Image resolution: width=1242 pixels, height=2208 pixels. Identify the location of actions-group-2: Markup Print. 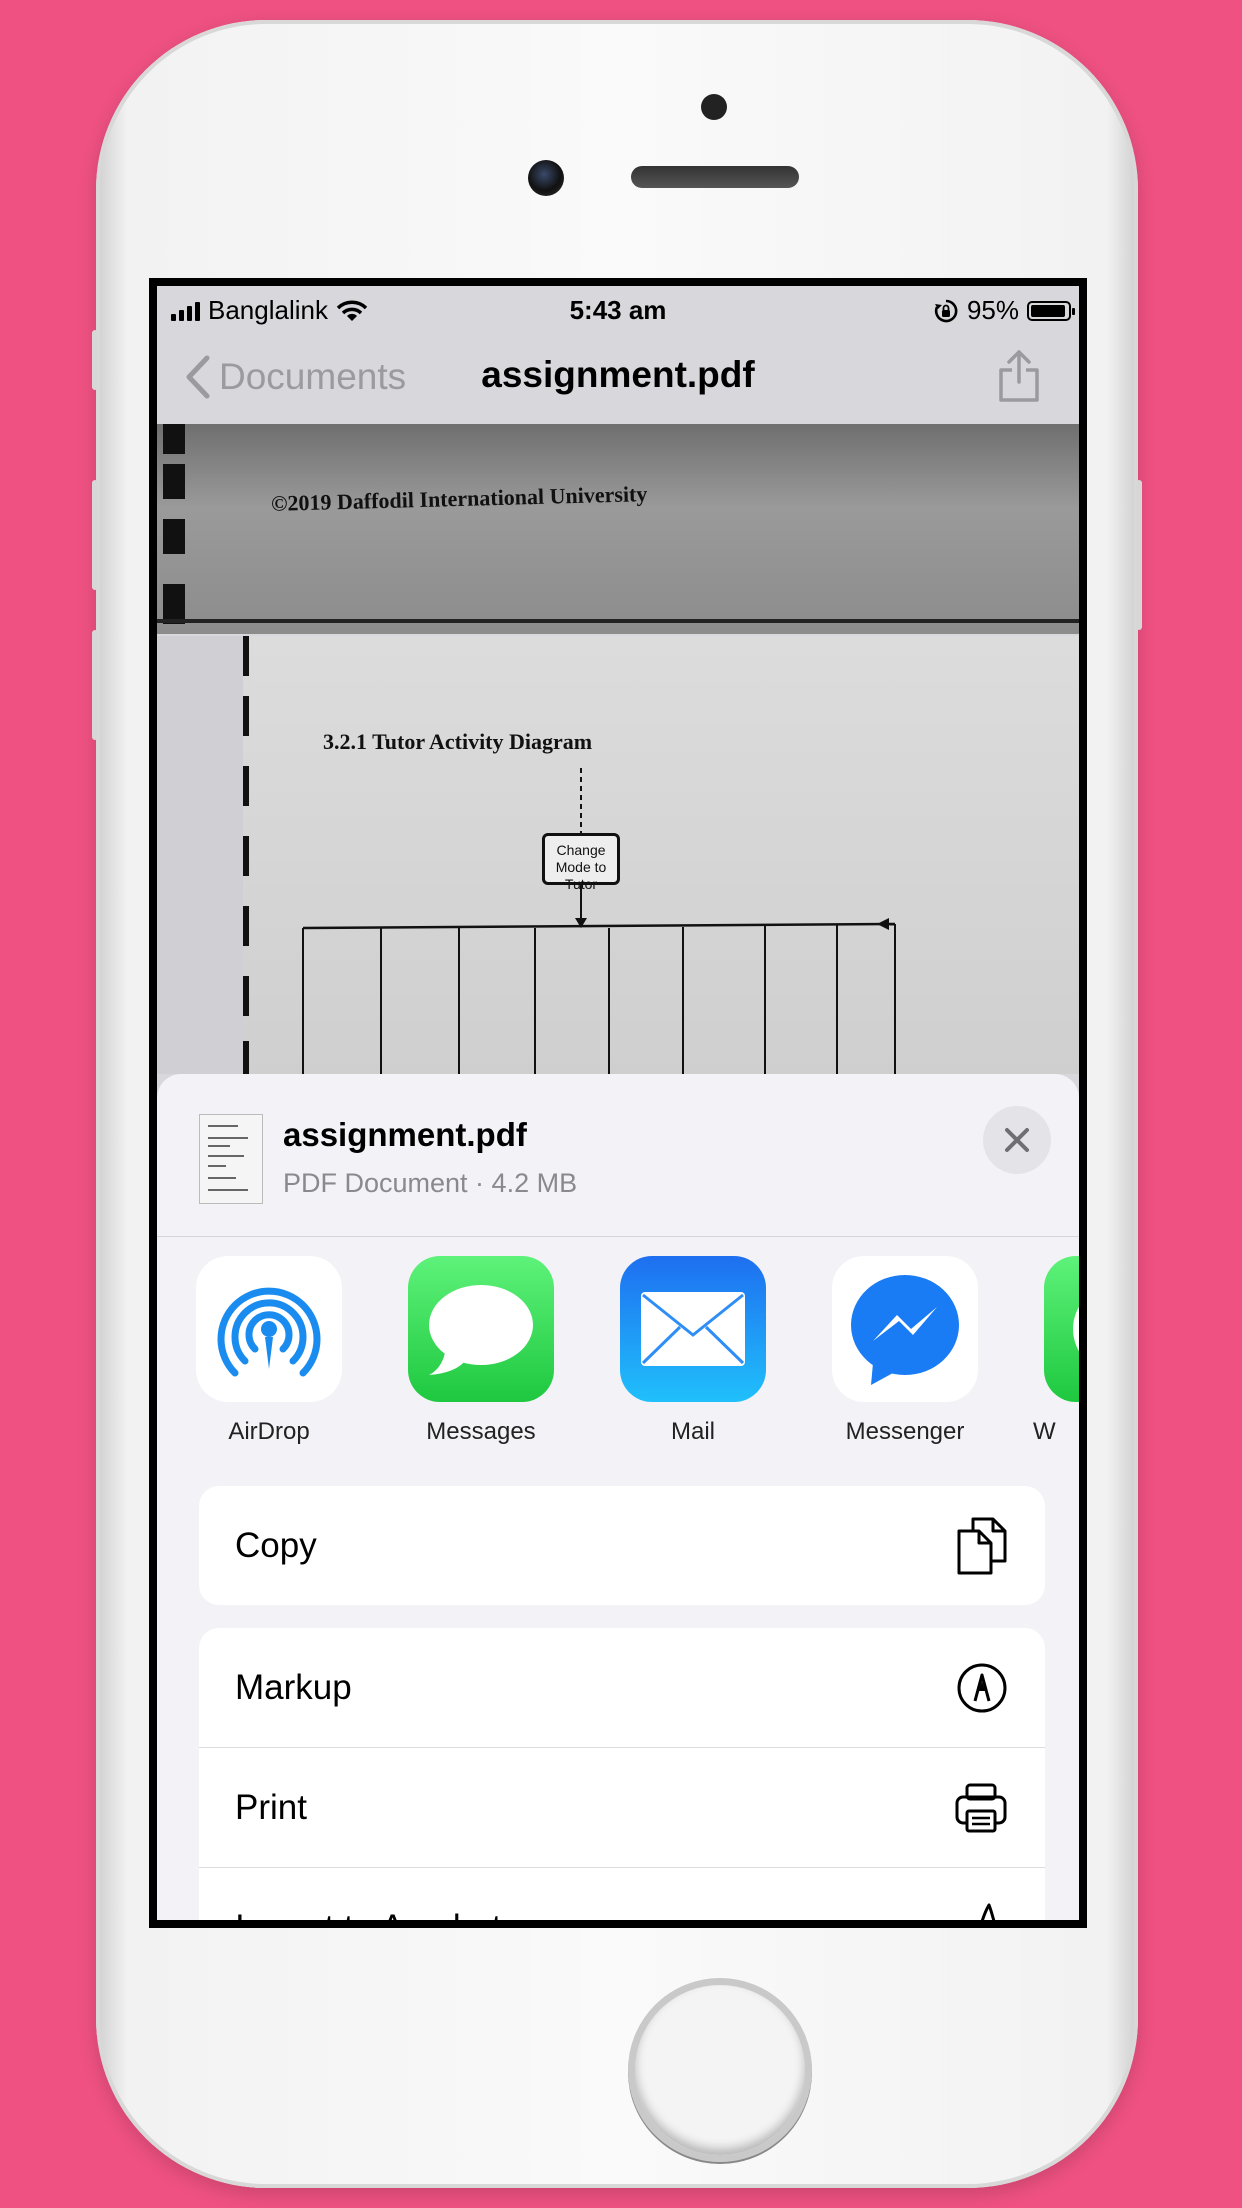
(622, 1774).